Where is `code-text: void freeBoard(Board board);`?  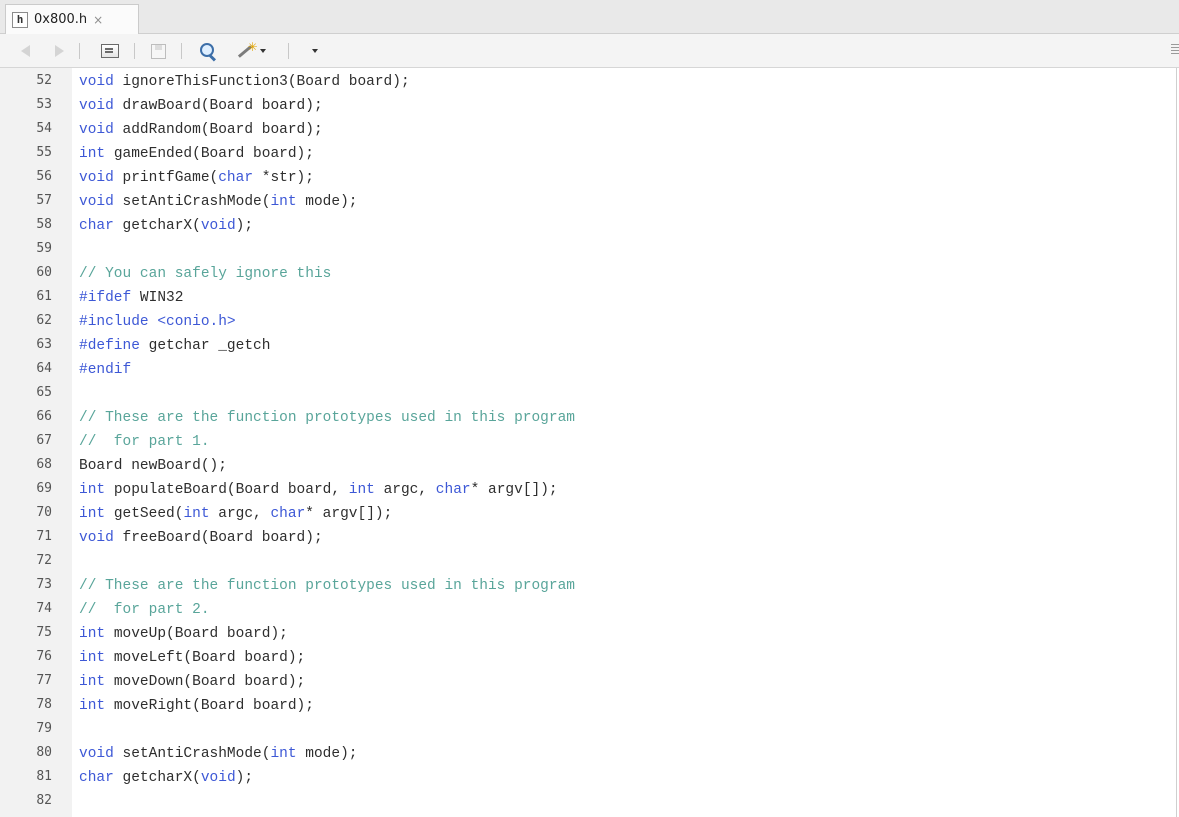
code-text: void freeBoard(Board board); is located at coordinates (201, 538).